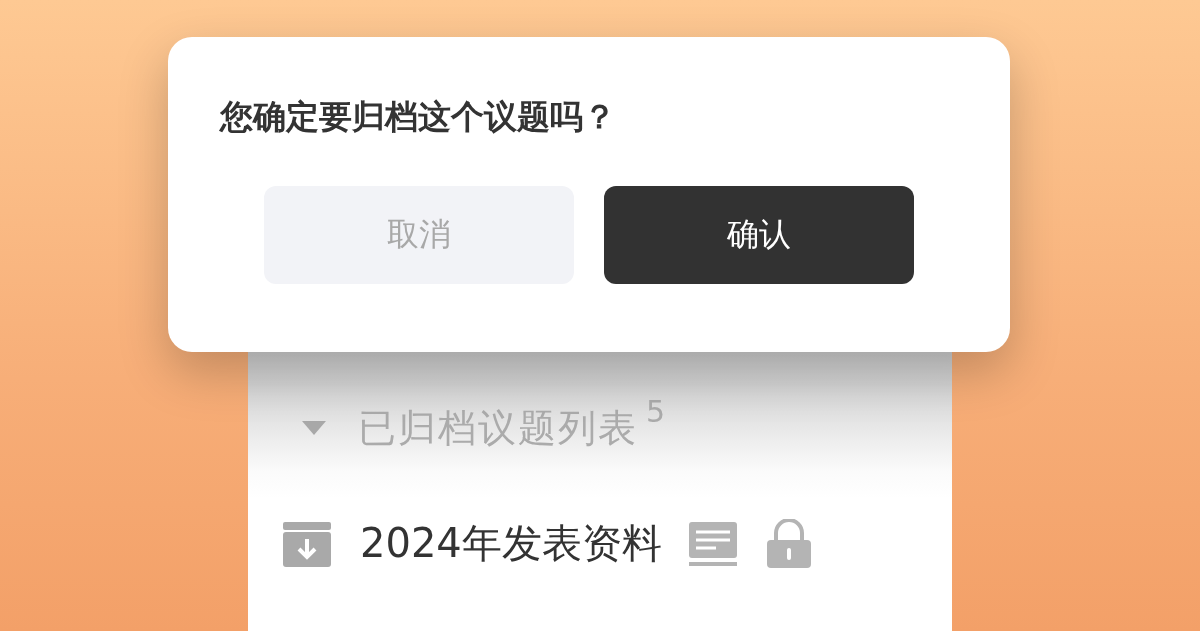 The image size is (1200, 631). What do you see at coordinates (759, 235) in the screenshot?
I see `confirm-button: 确认` at bounding box center [759, 235].